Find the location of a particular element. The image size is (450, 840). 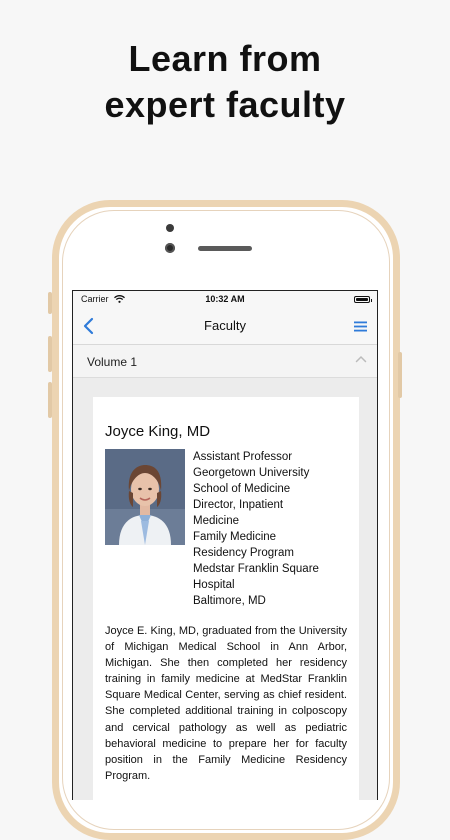

phone-mute-switch is located at coordinates (50, 303).